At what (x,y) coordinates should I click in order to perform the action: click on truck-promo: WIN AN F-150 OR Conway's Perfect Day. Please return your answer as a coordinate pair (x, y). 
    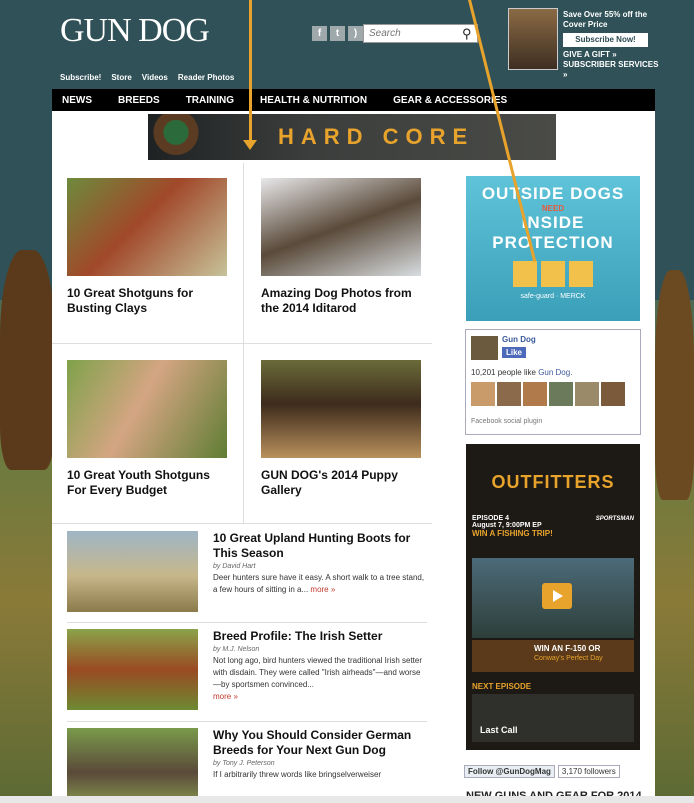
    Looking at the image, I should click on (553, 656).